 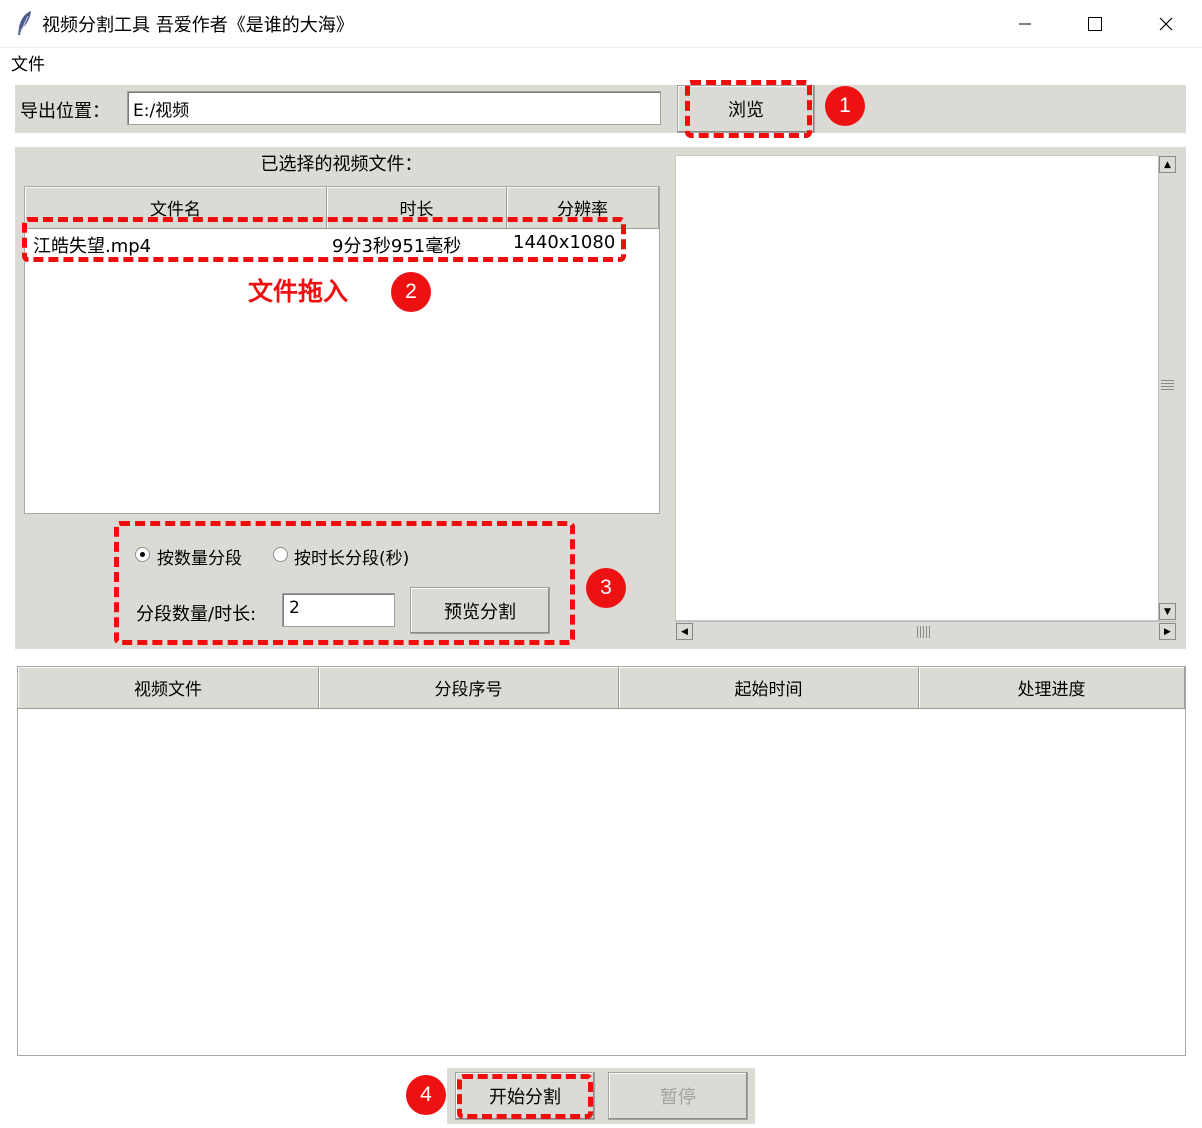 I want to click on export-label: 导出位置：, so click(x=65, y=111).